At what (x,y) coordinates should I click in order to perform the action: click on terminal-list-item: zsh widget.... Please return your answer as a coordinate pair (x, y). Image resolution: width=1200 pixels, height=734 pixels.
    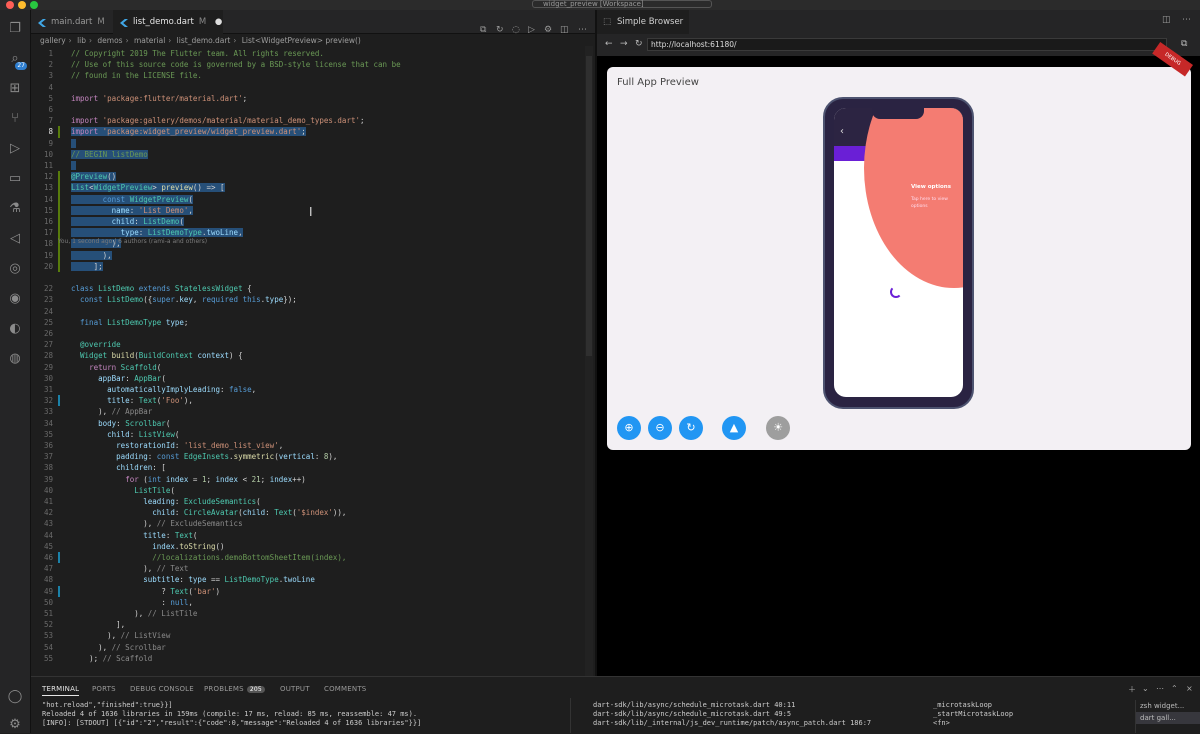
    Looking at the image, I should click on (1168, 706).